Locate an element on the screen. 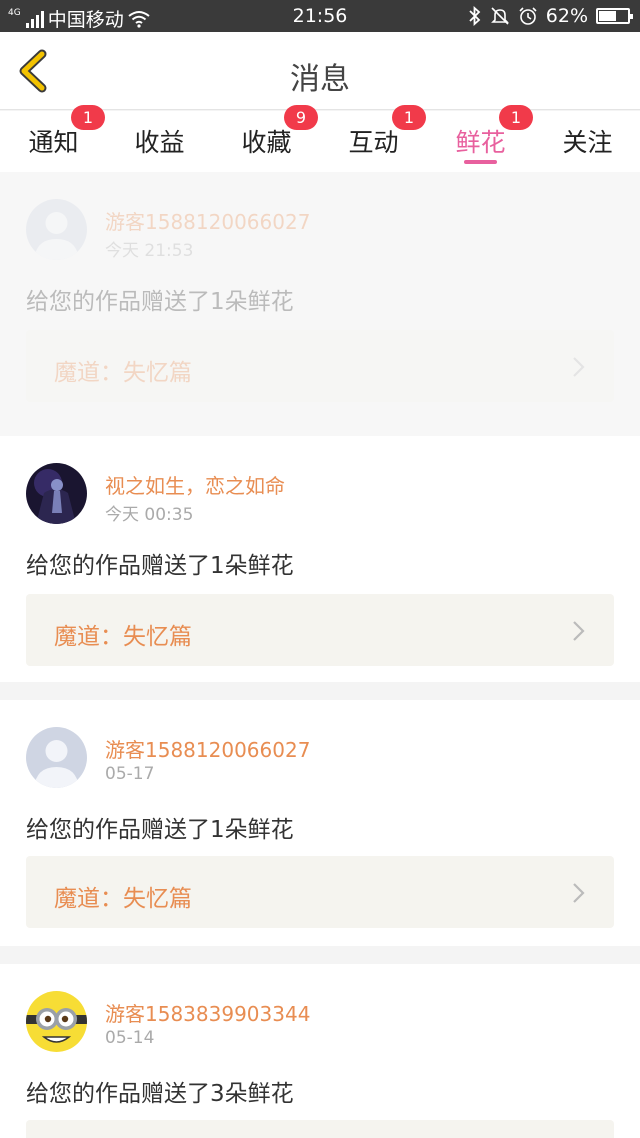 Image resolution: width=640 pixels, height=1138 pixels. tab-flowers: 鲜花 1 is located at coordinates (480, 138).